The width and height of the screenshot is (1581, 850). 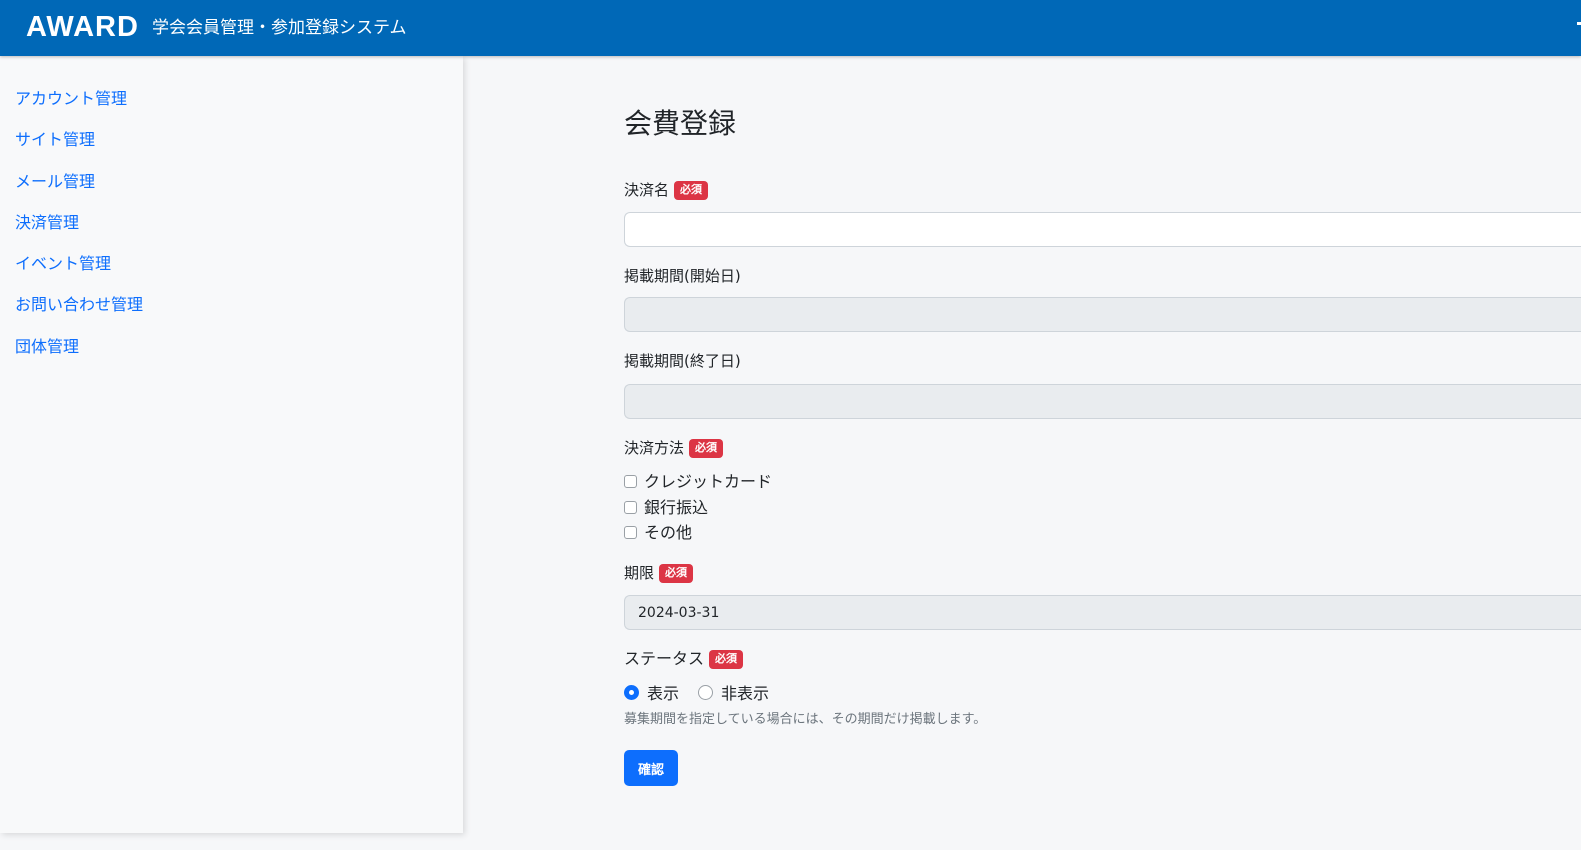 What do you see at coordinates (676, 506) in the screenshot?
I see `bank-transfer-label: 銀行振込` at bounding box center [676, 506].